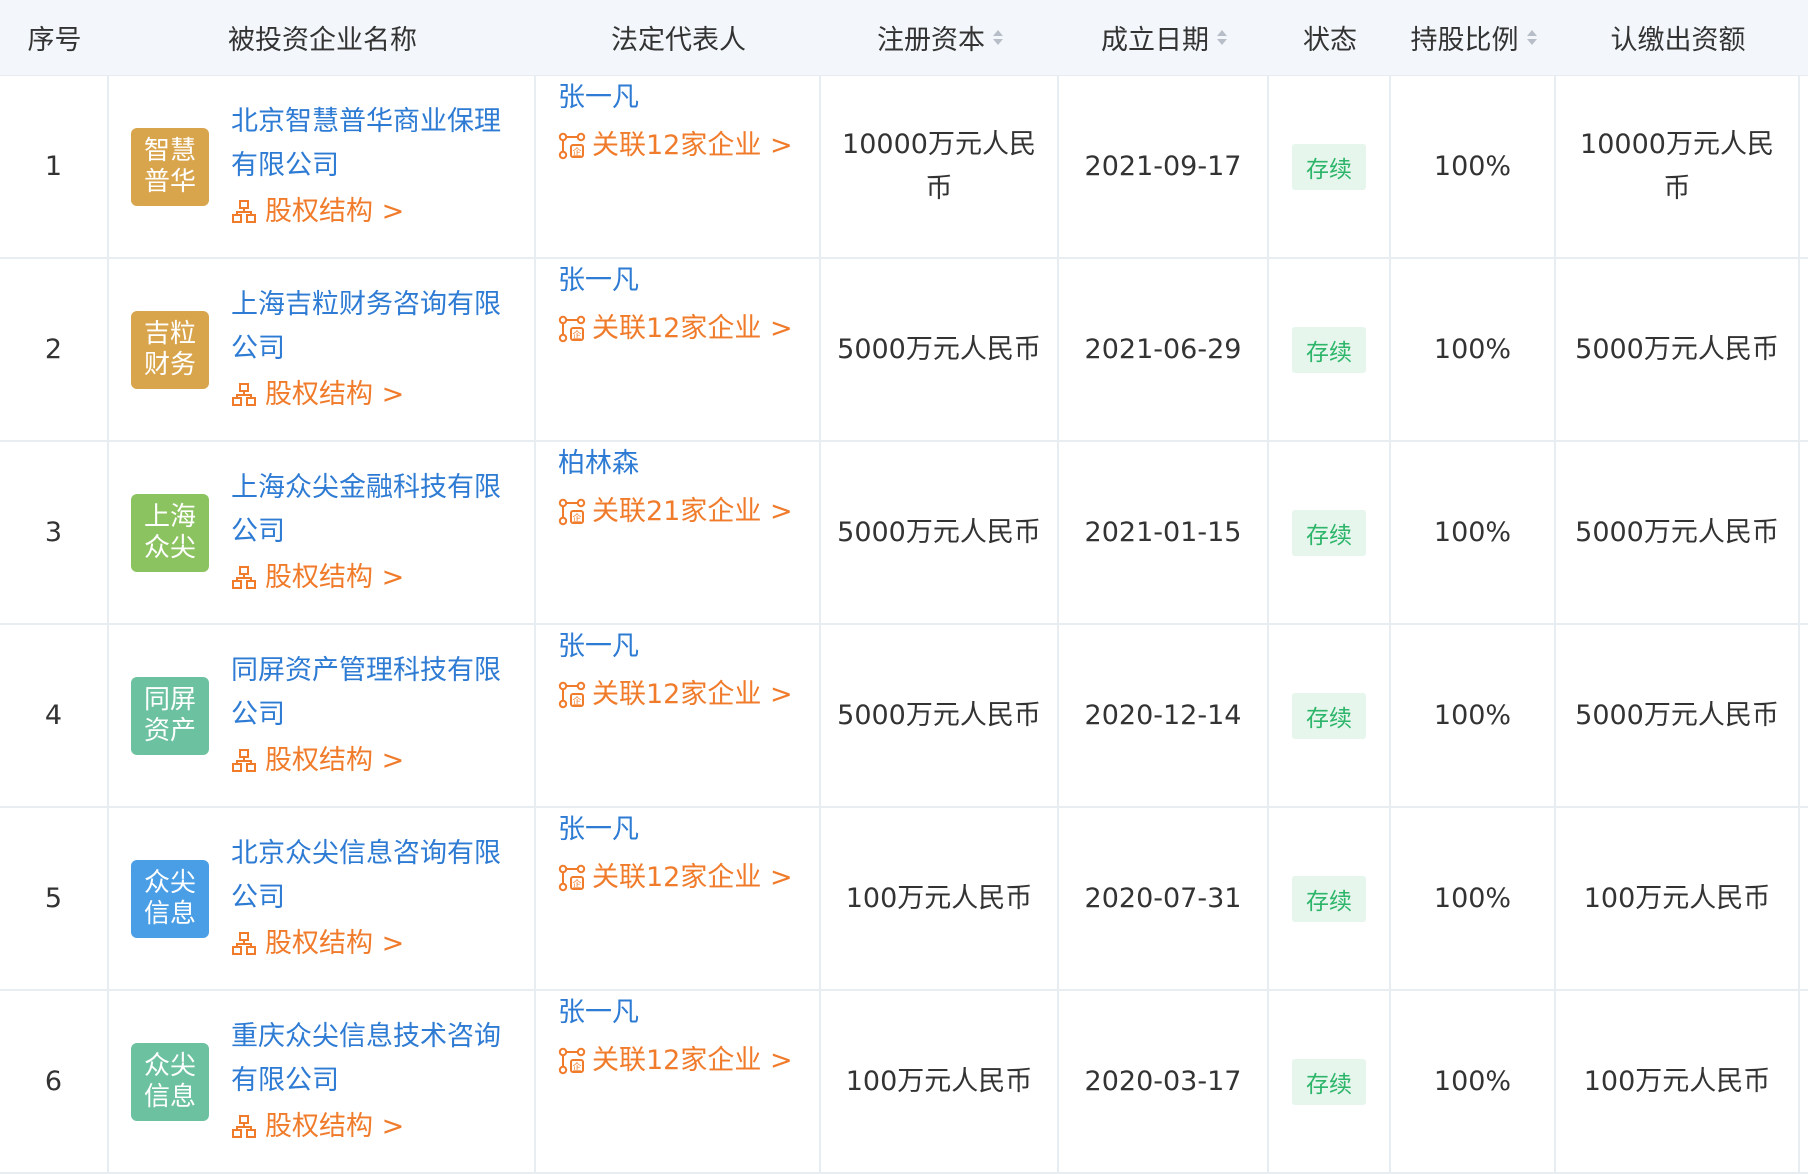 This screenshot has height=1174, width=1808. Describe the element at coordinates (376, 327) in the screenshot. I see `company-name-link: 上海吉粒财务咨询有限公司` at that location.